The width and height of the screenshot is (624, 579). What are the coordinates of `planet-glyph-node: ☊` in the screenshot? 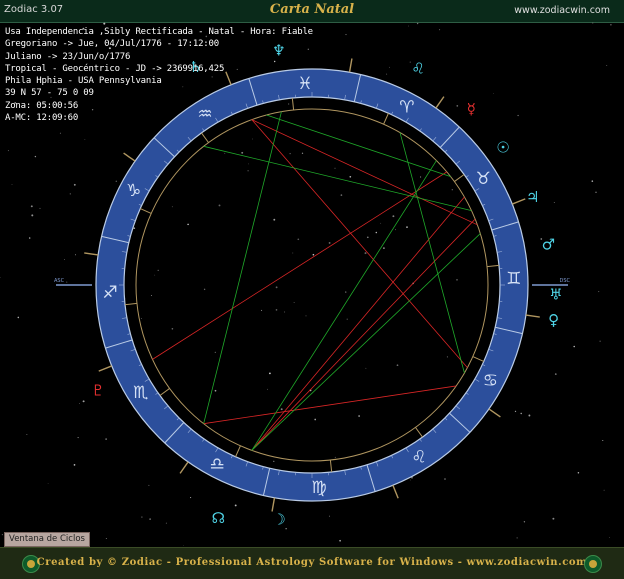 It's located at (218, 518).